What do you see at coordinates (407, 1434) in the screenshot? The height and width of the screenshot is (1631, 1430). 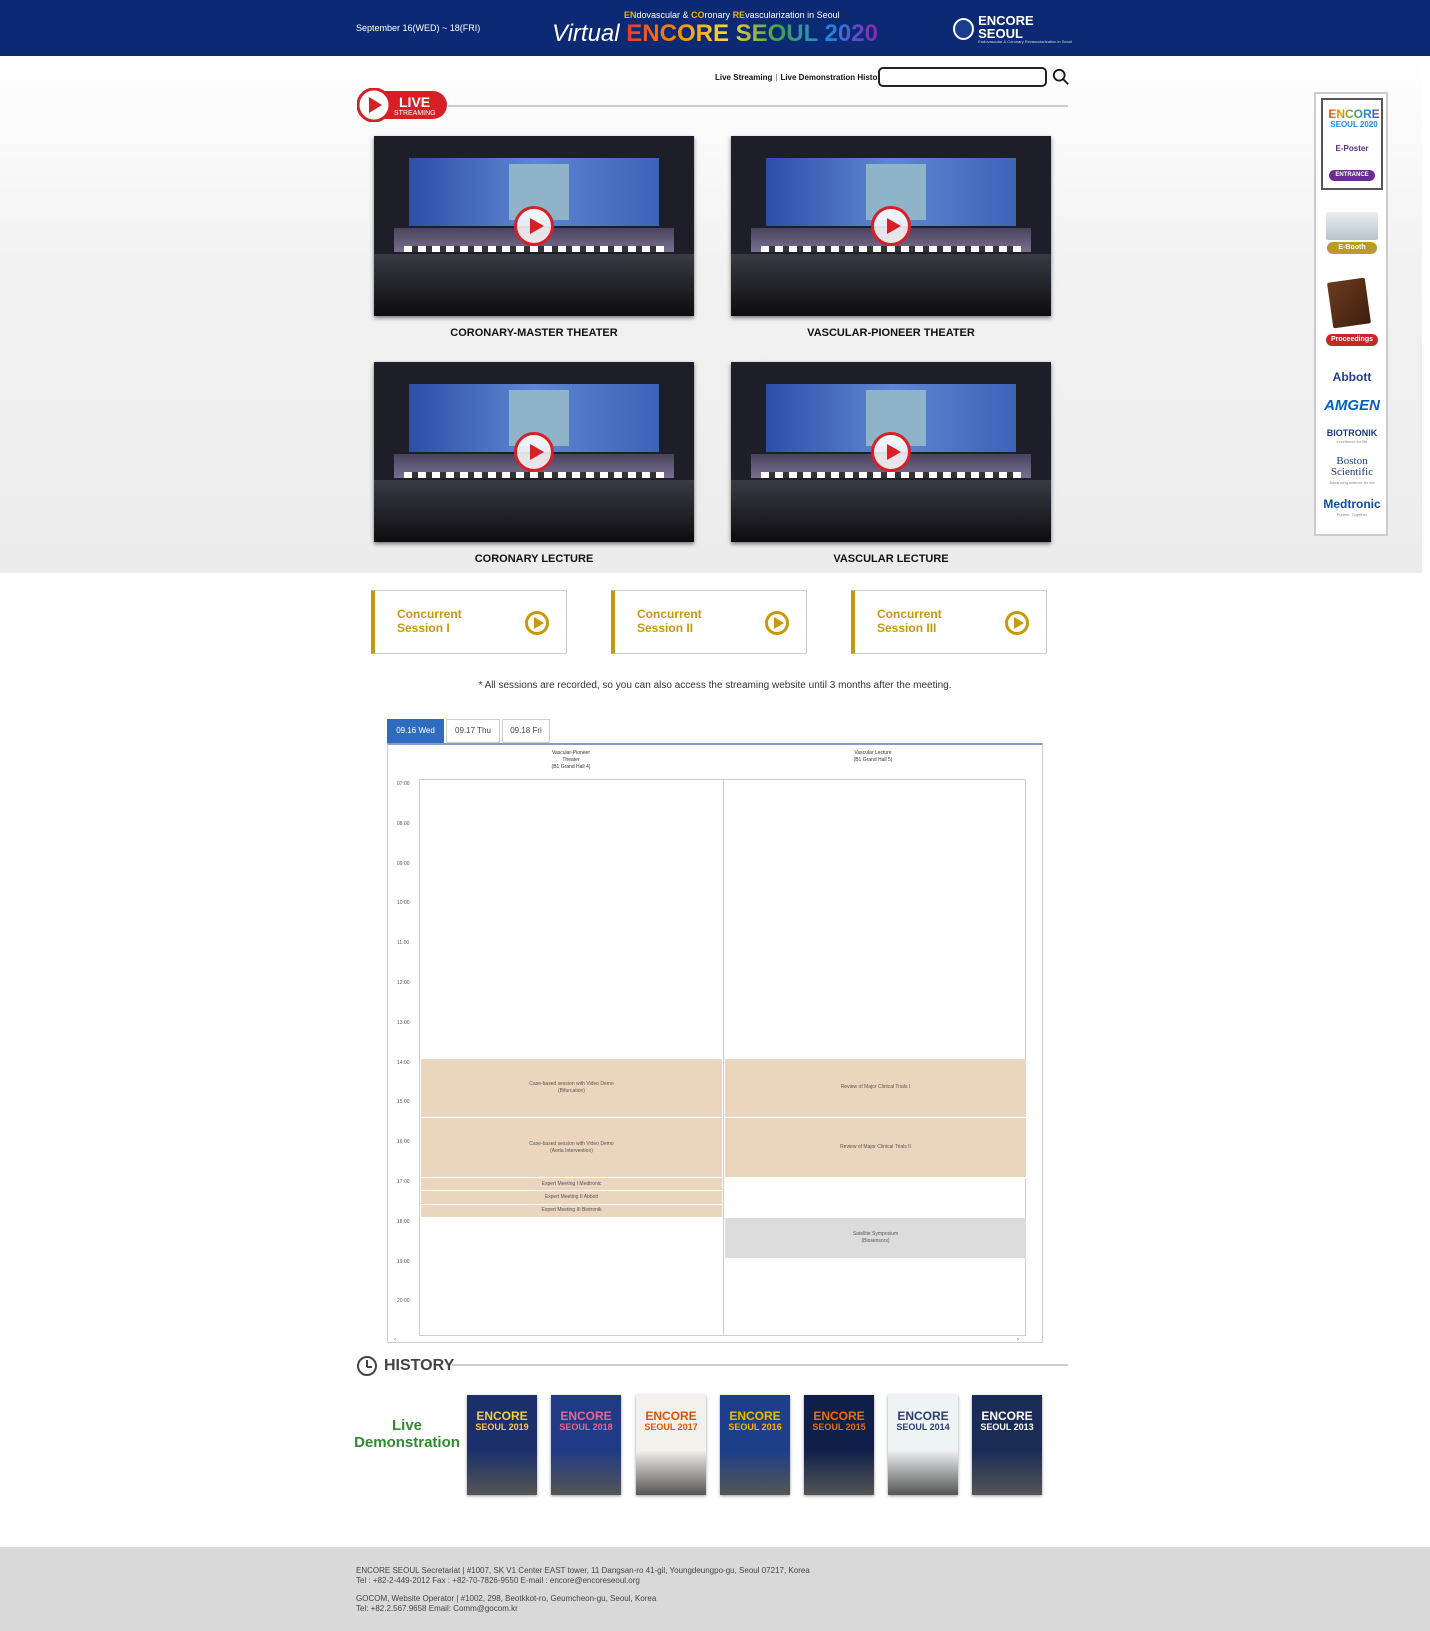 I see `live-demonstration-label: Live Demonstration` at bounding box center [407, 1434].